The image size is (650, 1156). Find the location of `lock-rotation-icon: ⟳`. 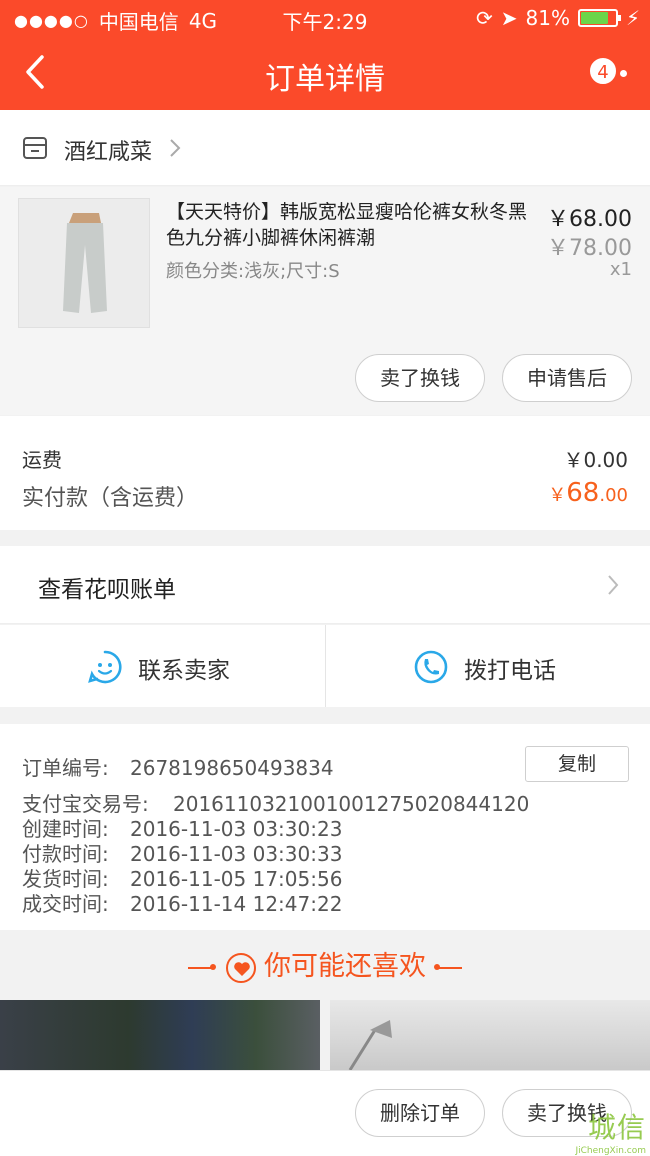

lock-rotation-icon: ⟳ is located at coordinates (484, 18).